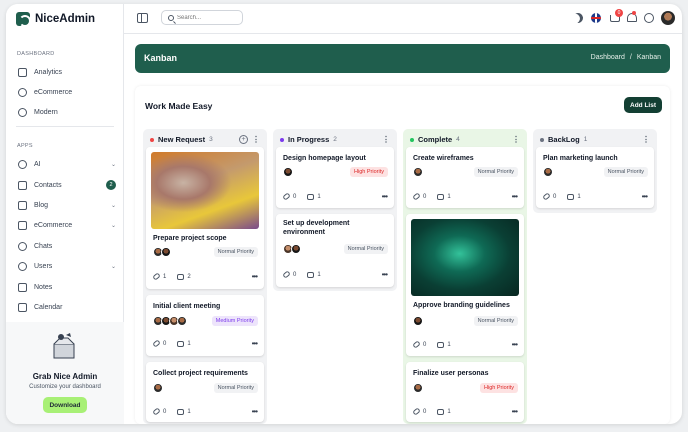 This screenshot has width=688, height=432. I want to click on note-icon, so click(22, 287).